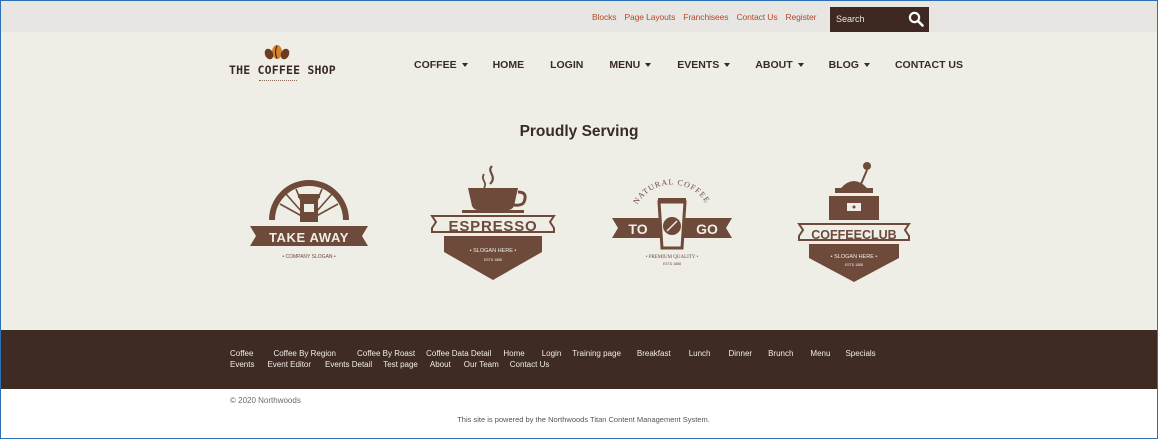 The image size is (1158, 439). What do you see at coordinates (309, 237) in the screenshot?
I see `badge-title: TAKE AWAY` at bounding box center [309, 237].